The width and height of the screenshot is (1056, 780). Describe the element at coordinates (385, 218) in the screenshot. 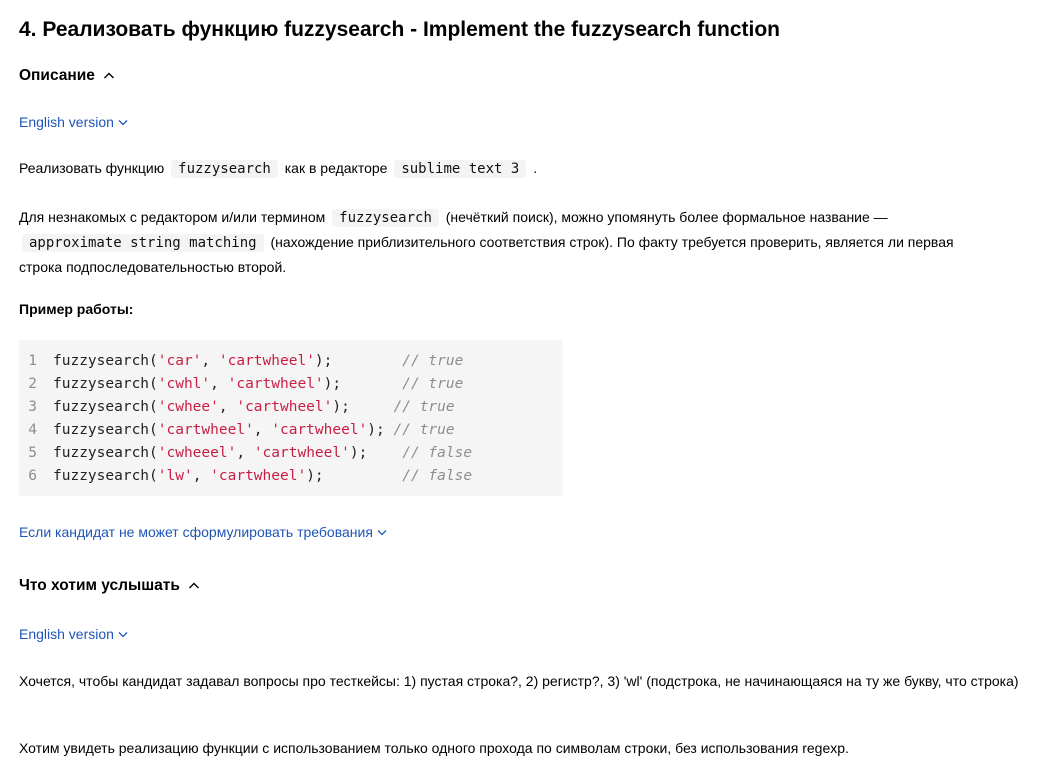

I see `inline-code-fuzzysearch-2: fuzzysearch` at that location.